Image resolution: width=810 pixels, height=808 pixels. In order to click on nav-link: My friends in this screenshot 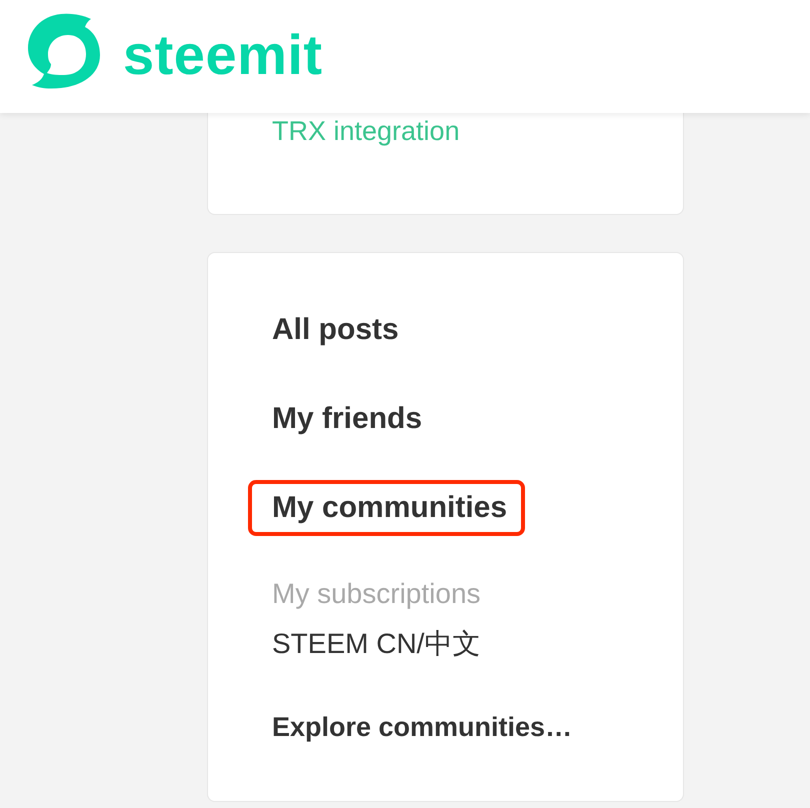, I will do `click(347, 419)`.